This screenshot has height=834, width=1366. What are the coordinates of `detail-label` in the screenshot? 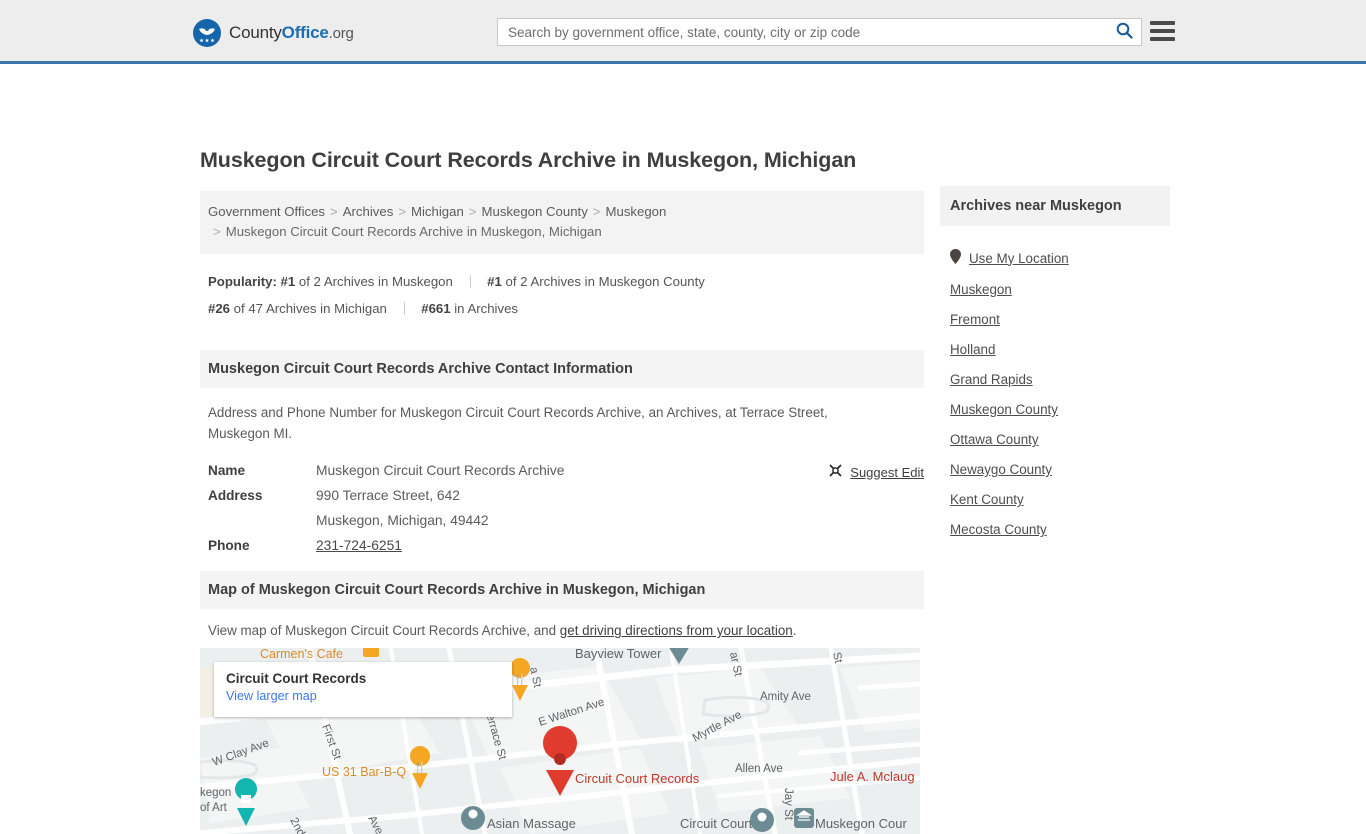 It's located at (262, 511).